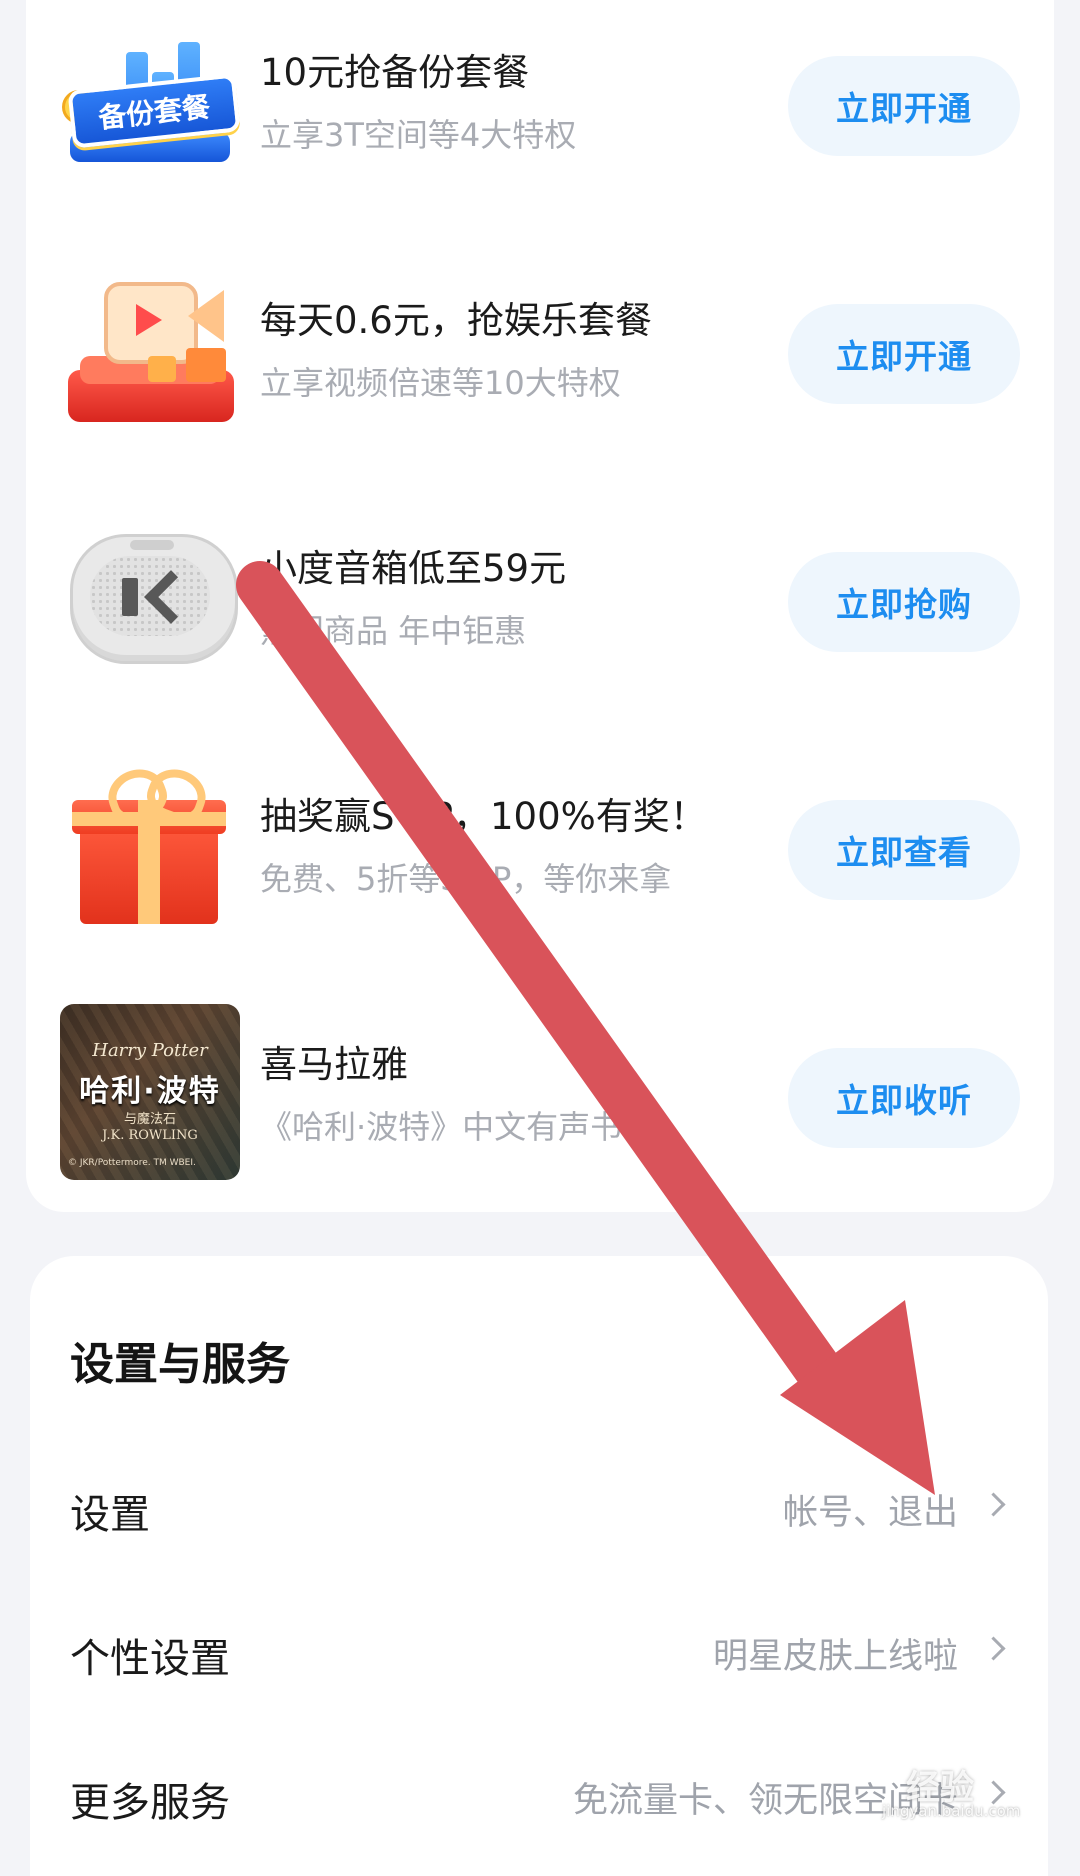 This screenshot has width=1080, height=1876. Describe the element at coordinates (150, 1803) in the screenshot. I see `more-services-label: 更多服务` at that location.